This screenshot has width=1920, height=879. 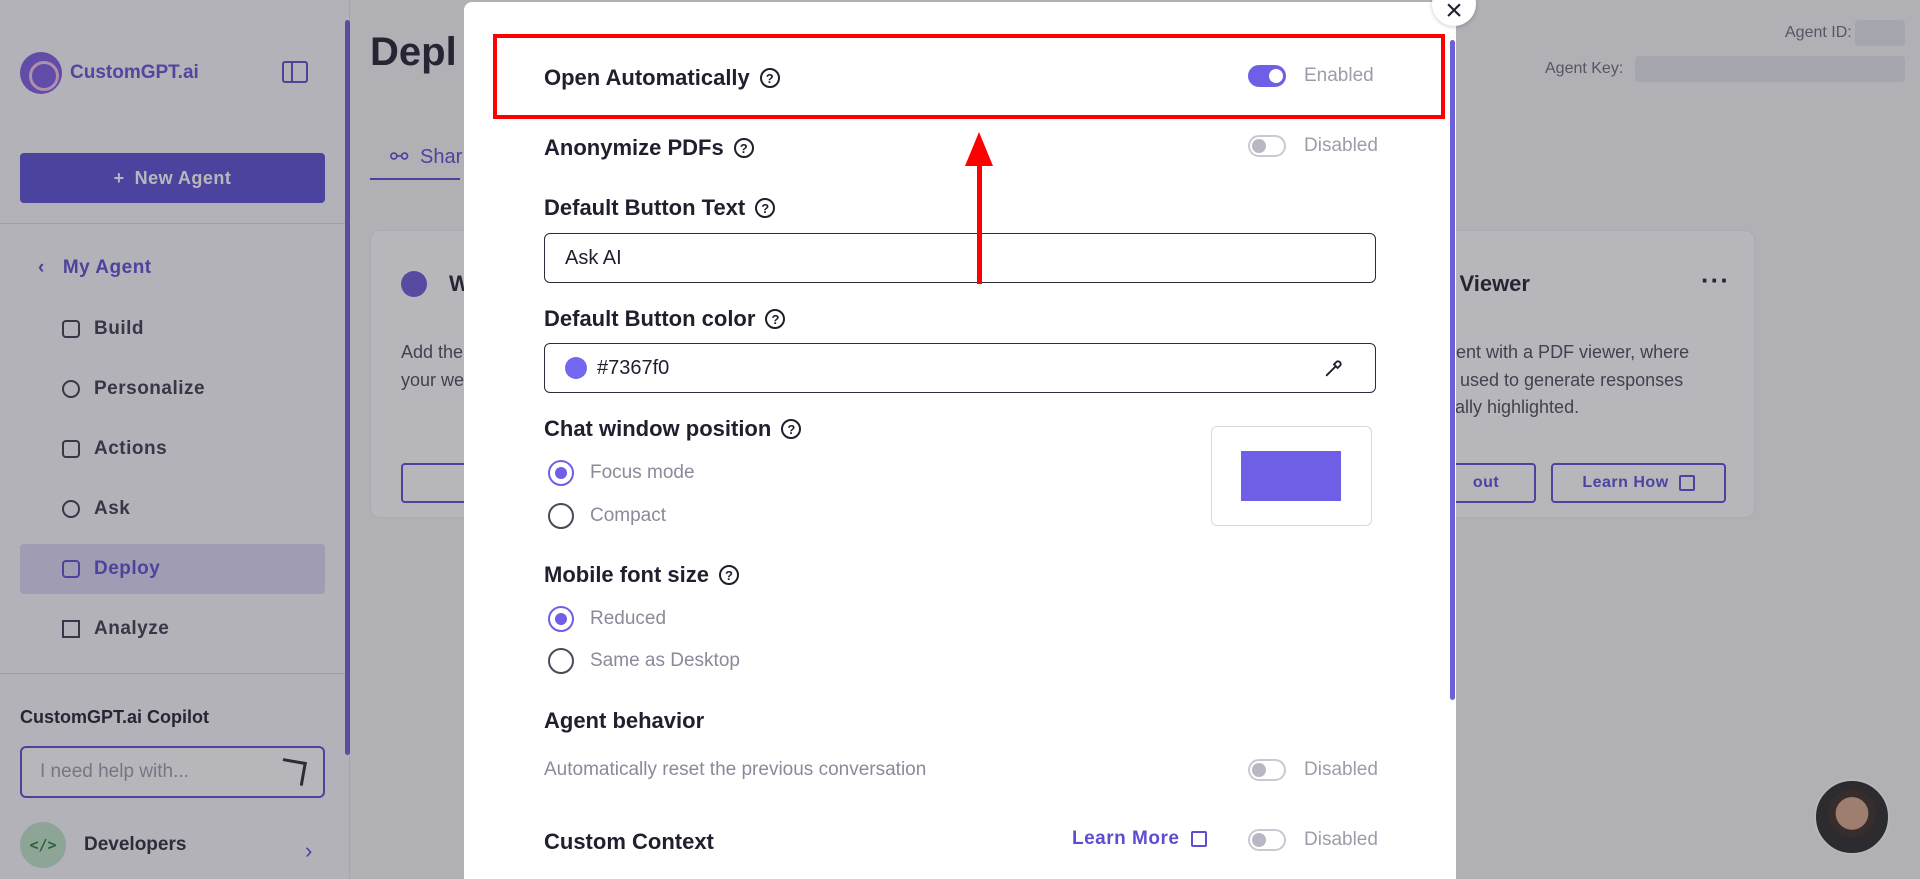 What do you see at coordinates (1454, 13) in the screenshot?
I see `close-icon: ×` at bounding box center [1454, 13].